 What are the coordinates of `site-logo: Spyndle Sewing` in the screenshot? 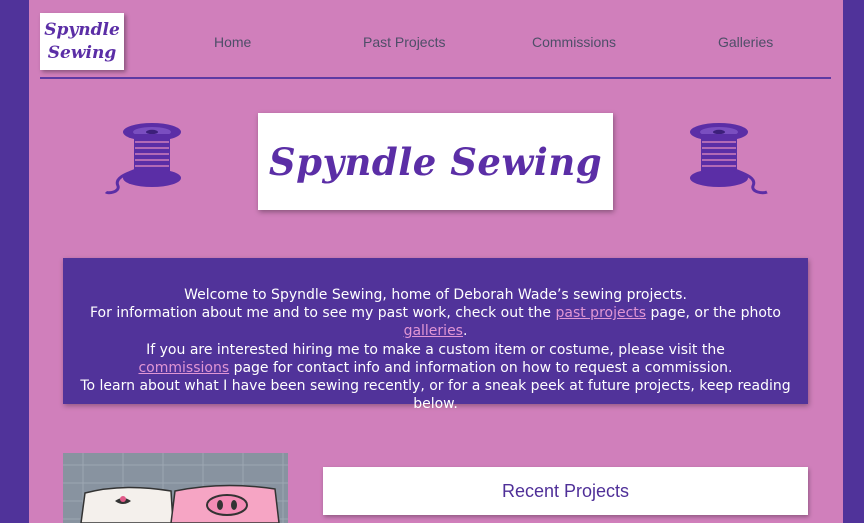 It's located at (82, 41).